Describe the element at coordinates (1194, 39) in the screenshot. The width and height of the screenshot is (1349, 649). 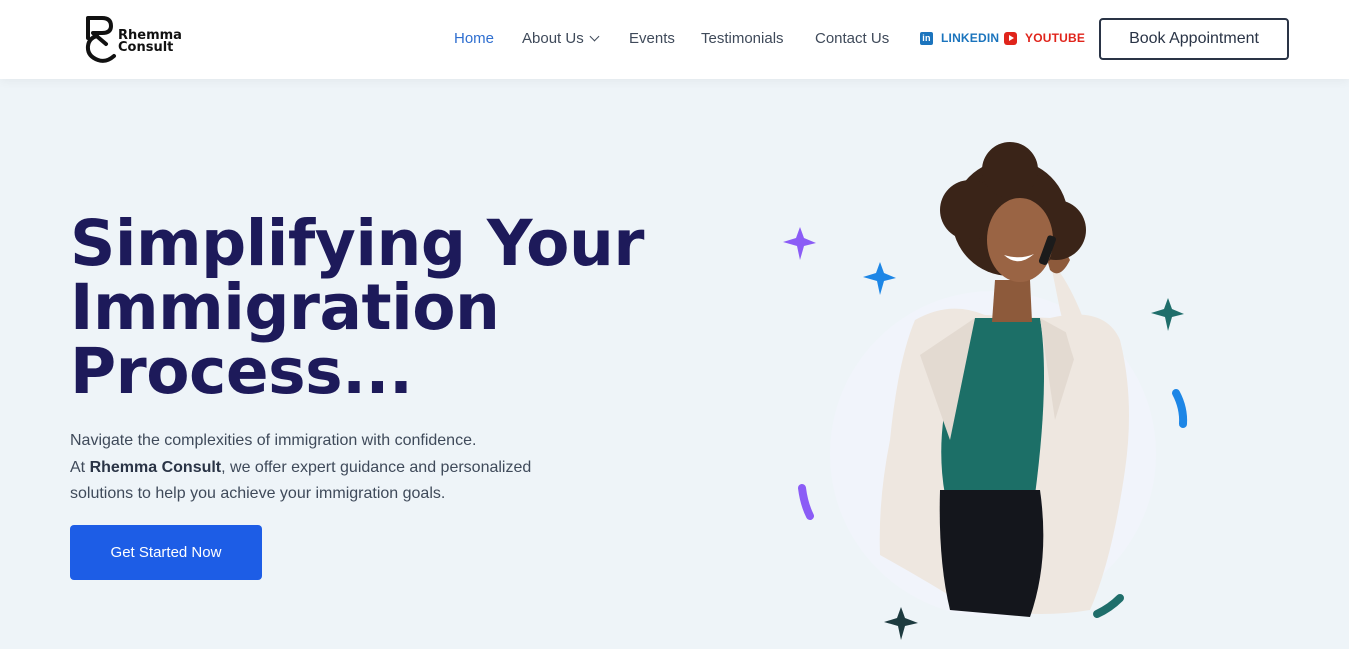
I see `book-appointment-button: Book Appointment` at that location.